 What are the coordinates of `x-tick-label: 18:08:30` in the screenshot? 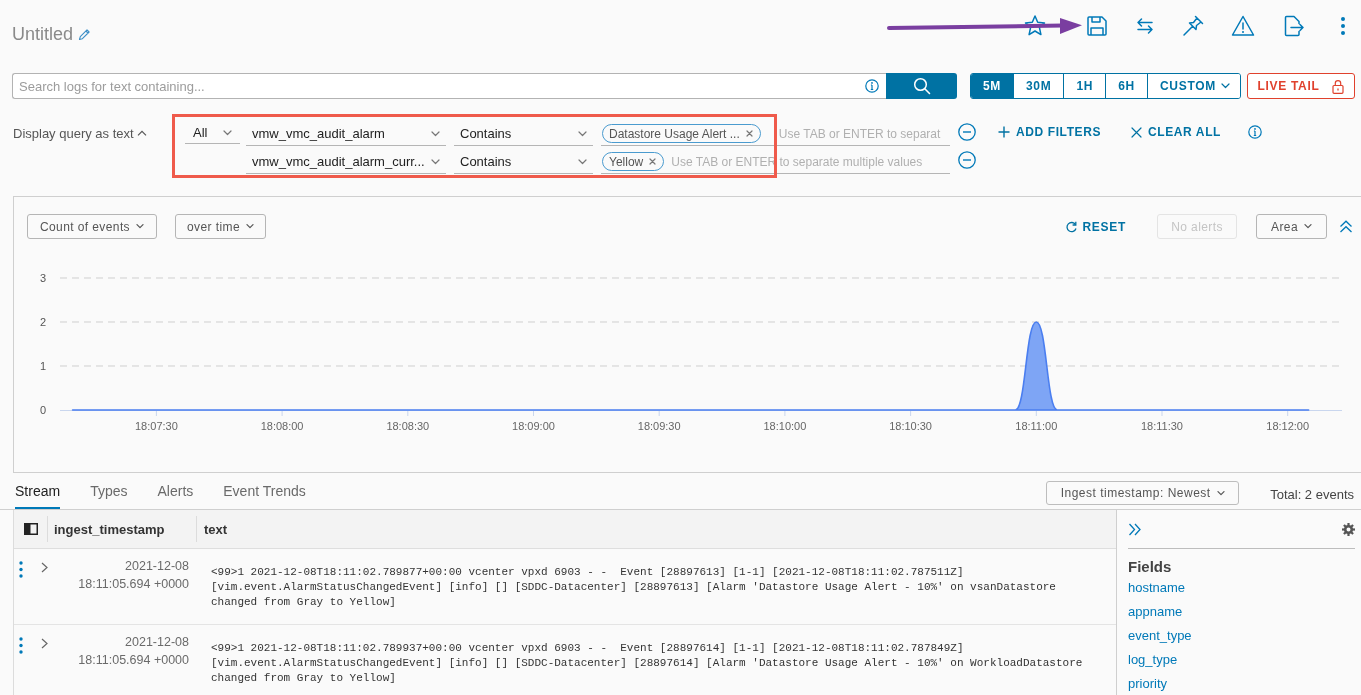 It's located at (408, 426).